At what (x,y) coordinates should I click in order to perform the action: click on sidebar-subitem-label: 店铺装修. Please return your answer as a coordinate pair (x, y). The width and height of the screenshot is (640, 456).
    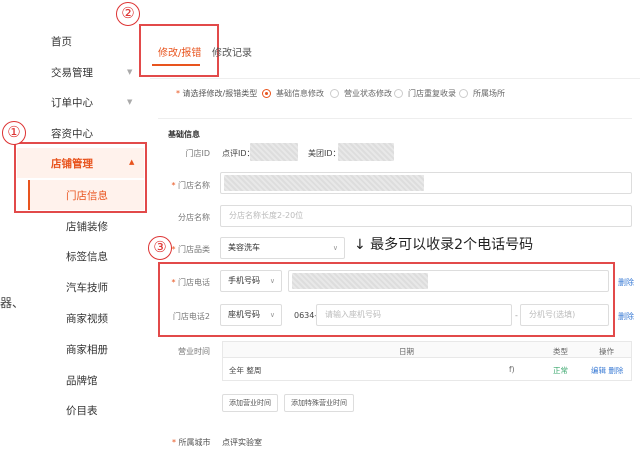
    Looking at the image, I should click on (87, 226).